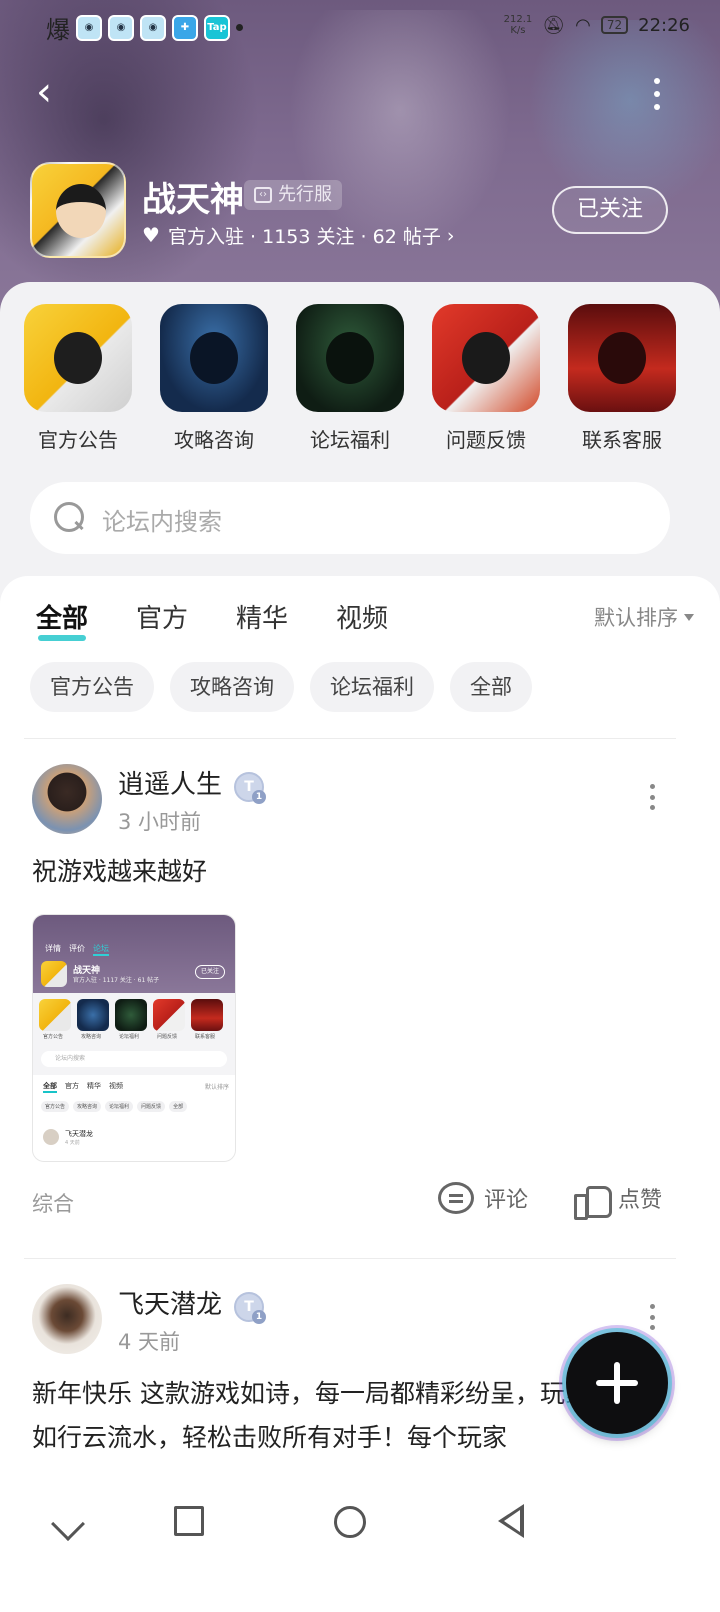 The height and width of the screenshot is (1612, 720). What do you see at coordinates (657, 94) in the screenshot?
I see `more-options-icon` at bounding box center [657, 94].